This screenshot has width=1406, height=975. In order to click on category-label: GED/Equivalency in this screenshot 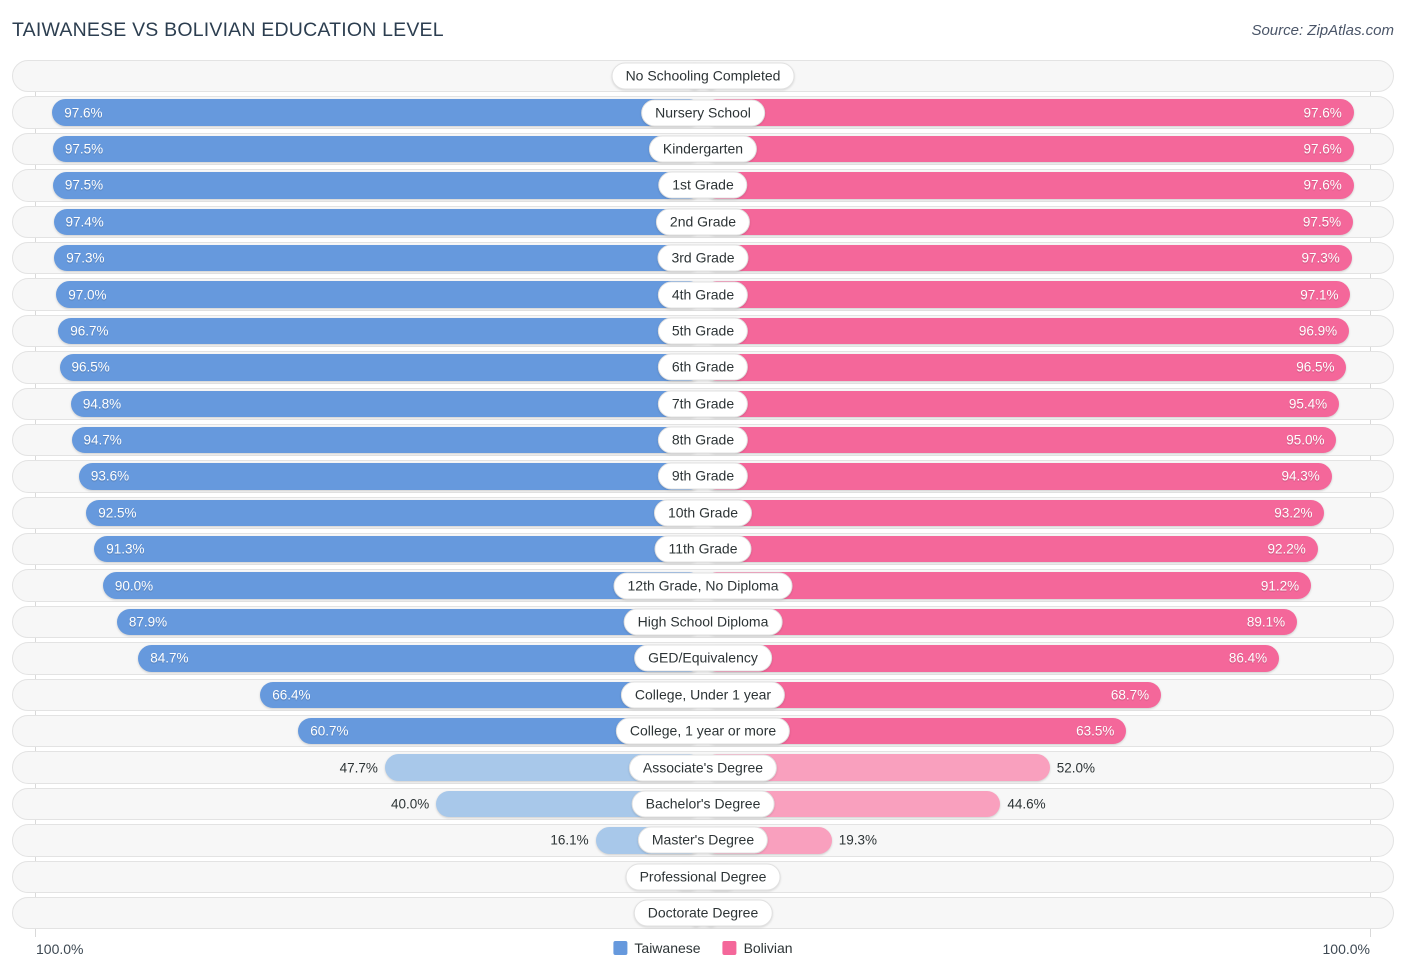, I will do `click(703, 658)`.